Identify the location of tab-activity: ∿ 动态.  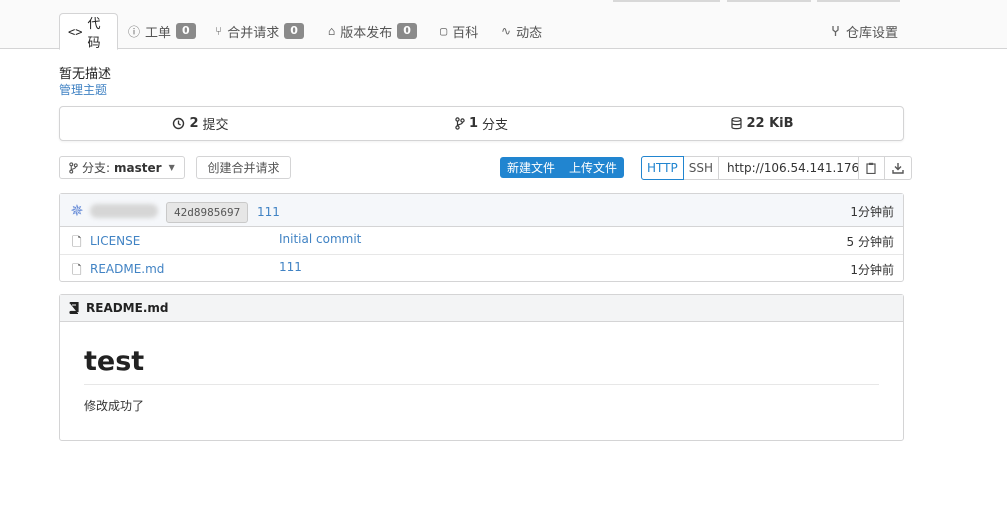
(521, 31).